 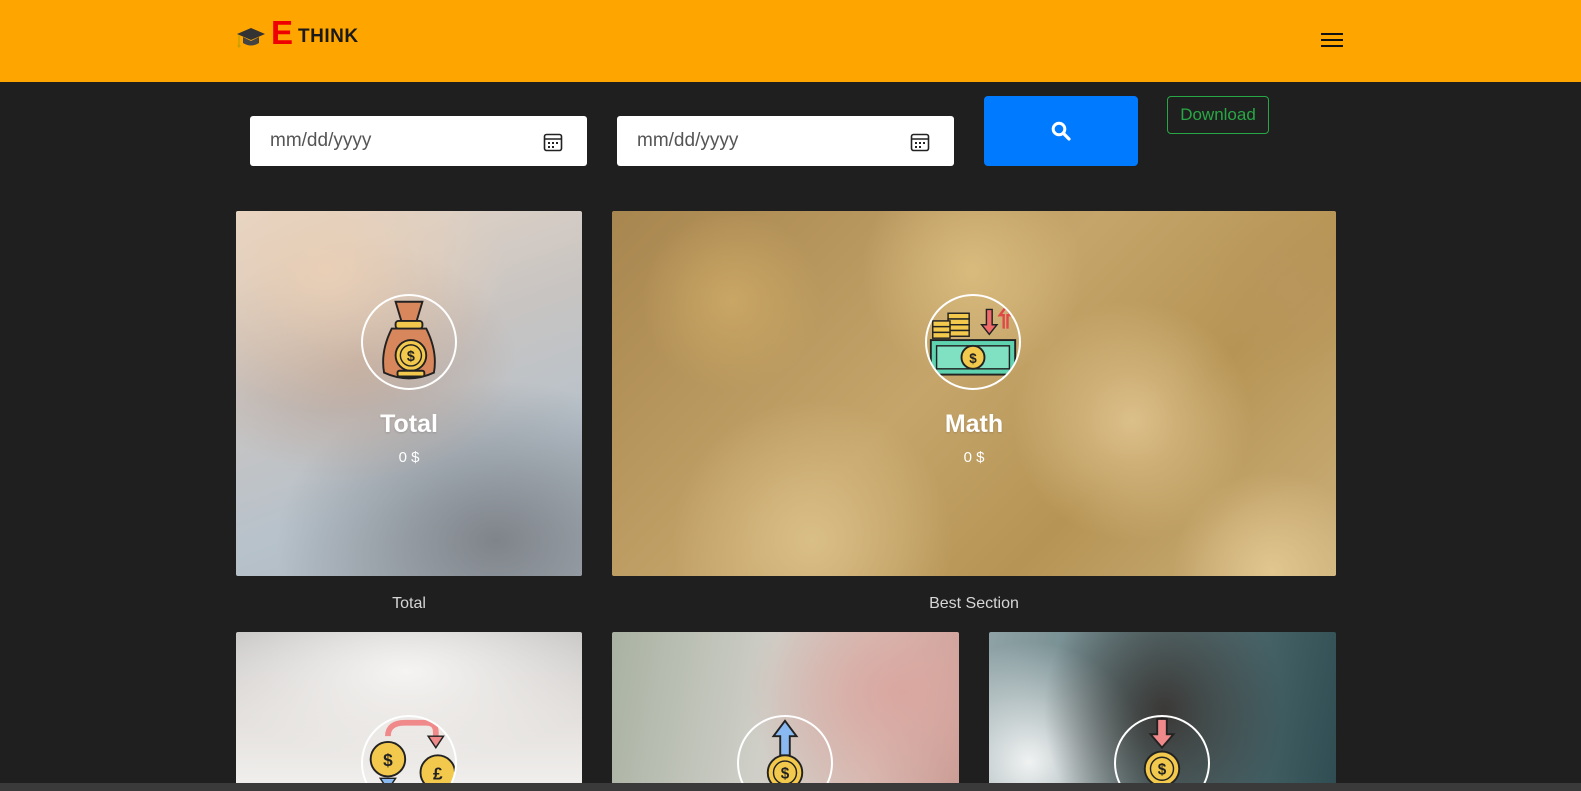 I want to click on card-caption: Best Section, so click(x=974, y=603).